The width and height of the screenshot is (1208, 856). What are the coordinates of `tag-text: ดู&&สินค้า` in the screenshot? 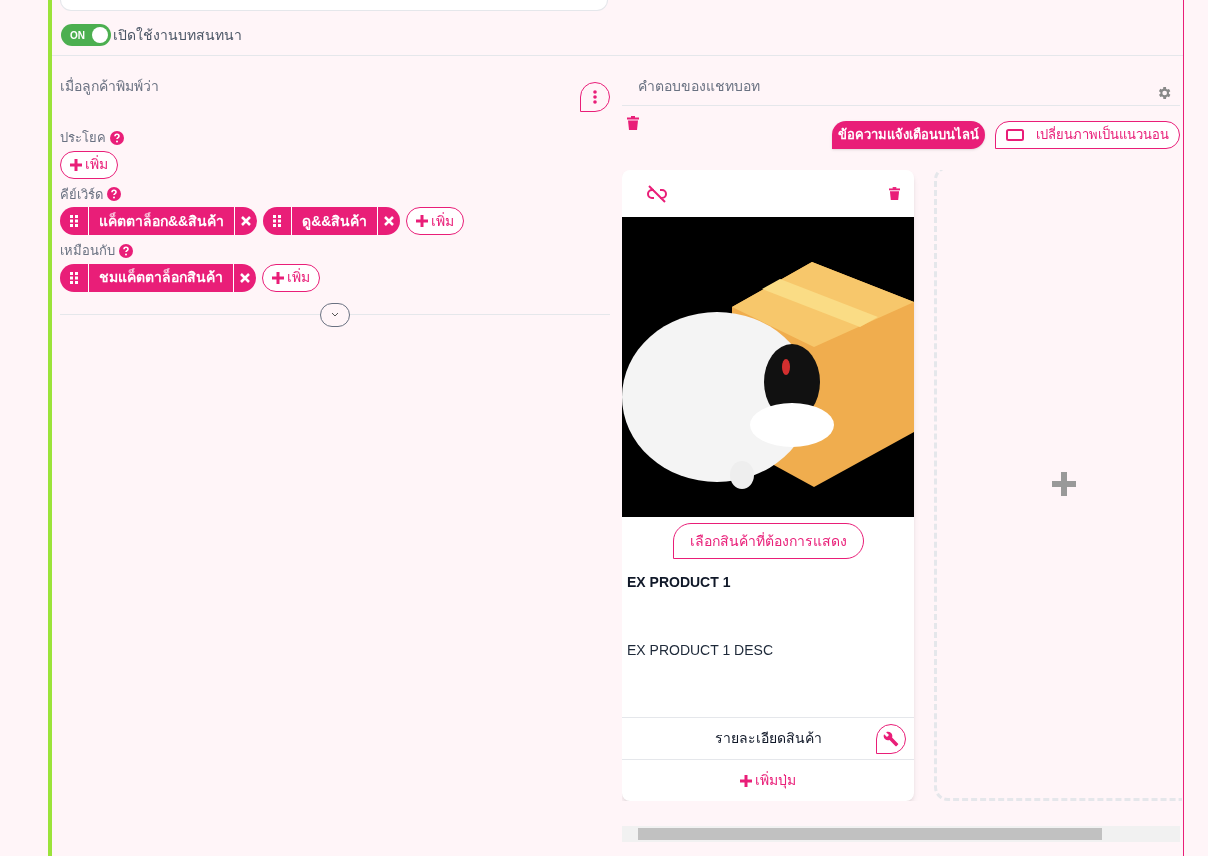 It's located at (335, 221).